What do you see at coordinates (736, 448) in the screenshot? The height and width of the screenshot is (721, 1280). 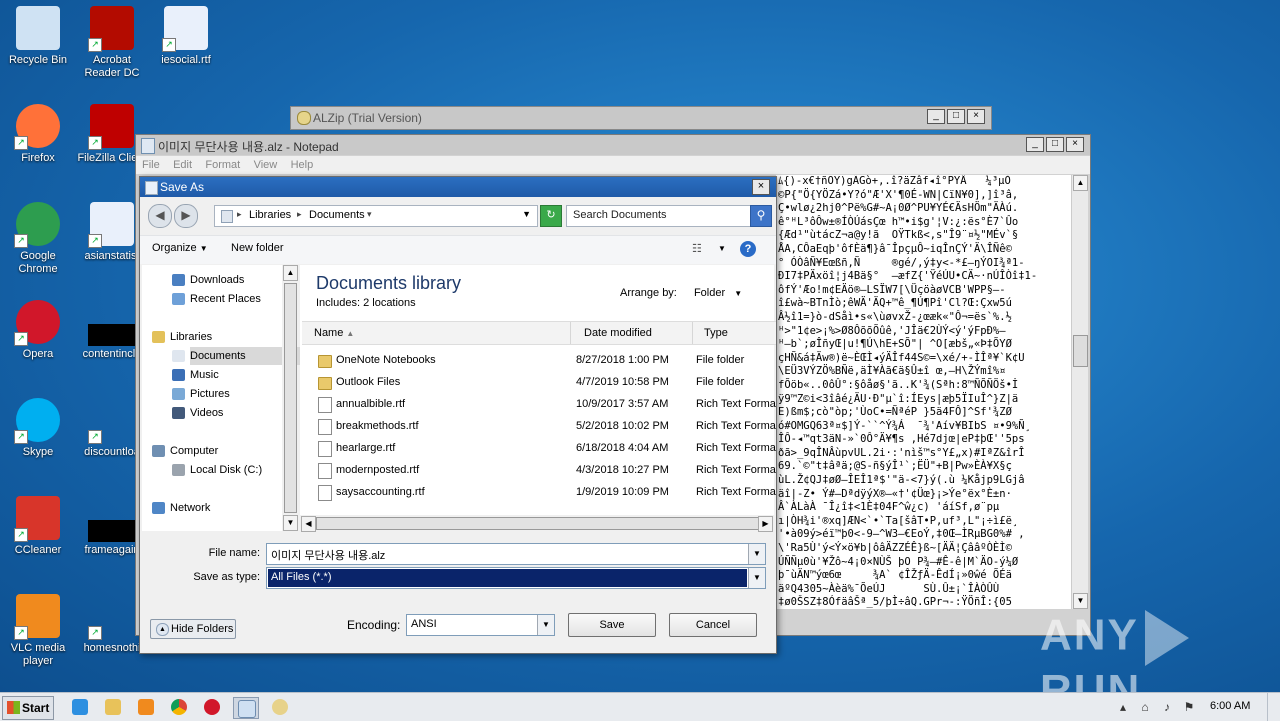 I see `file-type: Rich Text Forma` at bounding box center [736, 448].